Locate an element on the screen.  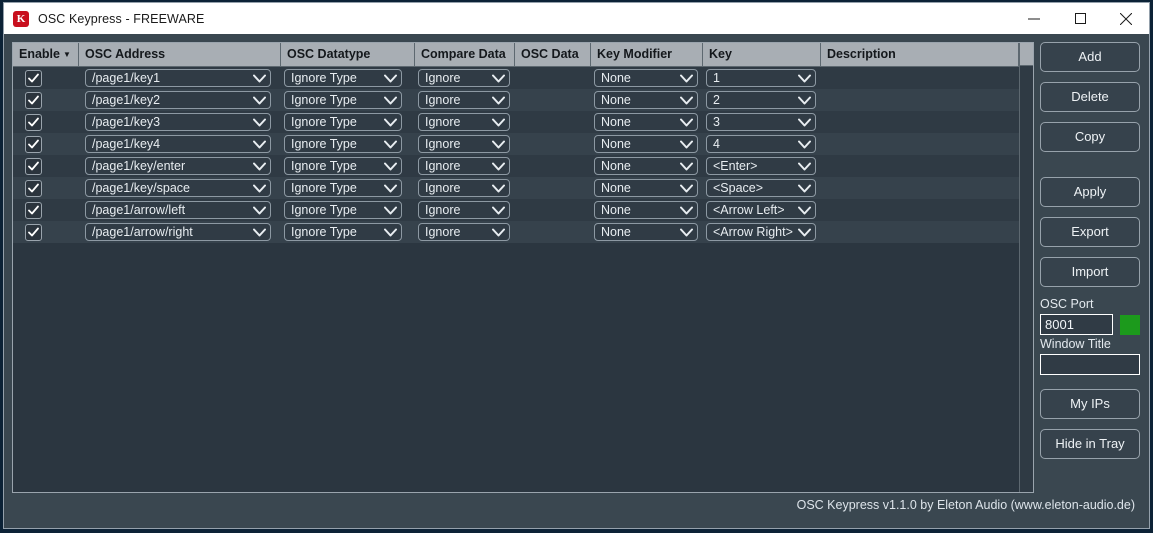
column-header-compare-data: Compare Data is located at coordinates (465, 54).